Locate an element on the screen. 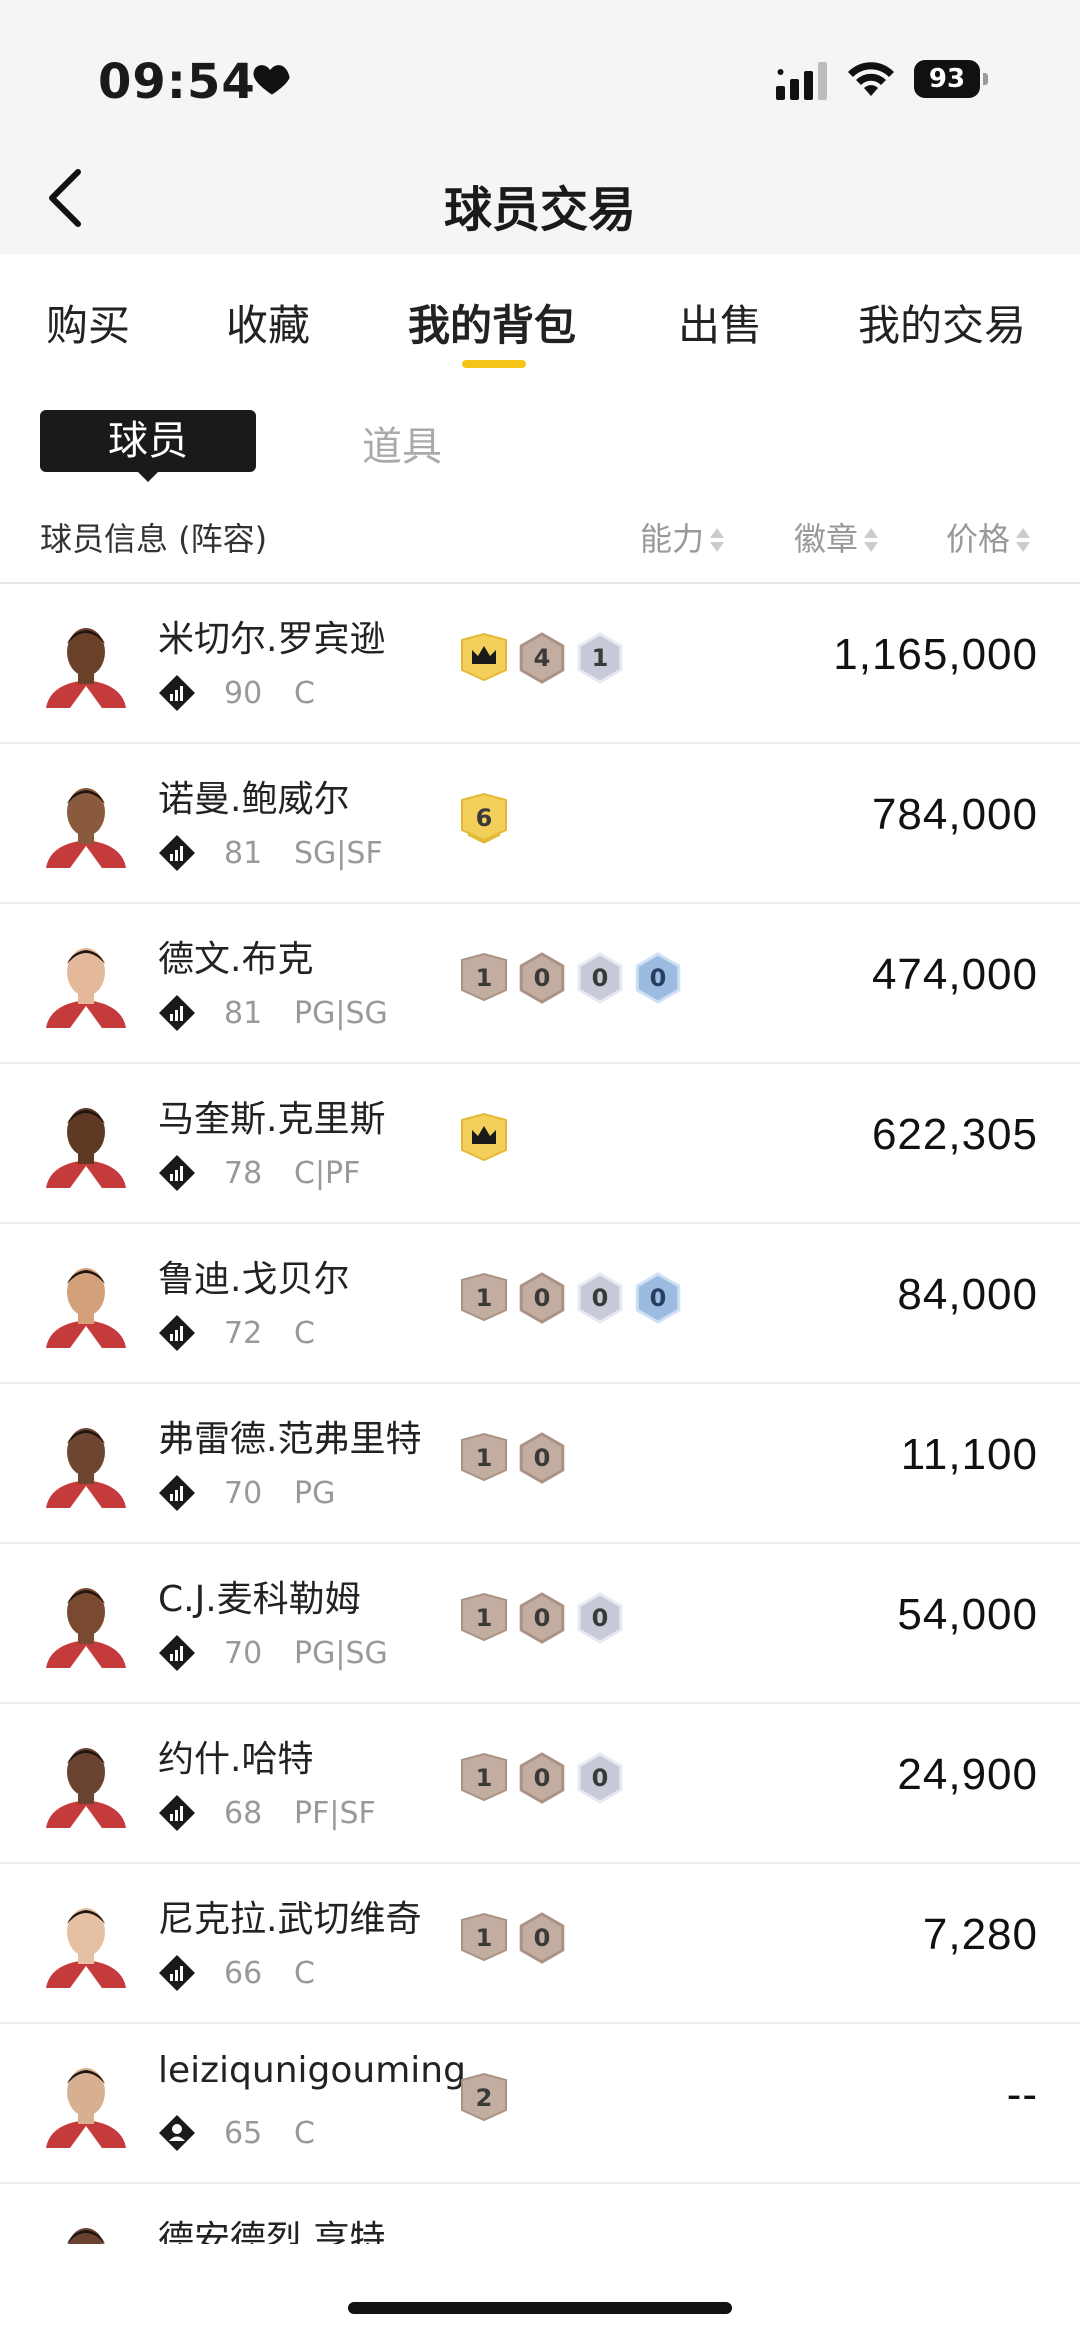 Image resolution: width=1080 pixels, height=2341 pixels. player-row: C.J.麦科勒姆 70 PG|SG 1 0 0 54,000 is located at coordinates (540, 1624).